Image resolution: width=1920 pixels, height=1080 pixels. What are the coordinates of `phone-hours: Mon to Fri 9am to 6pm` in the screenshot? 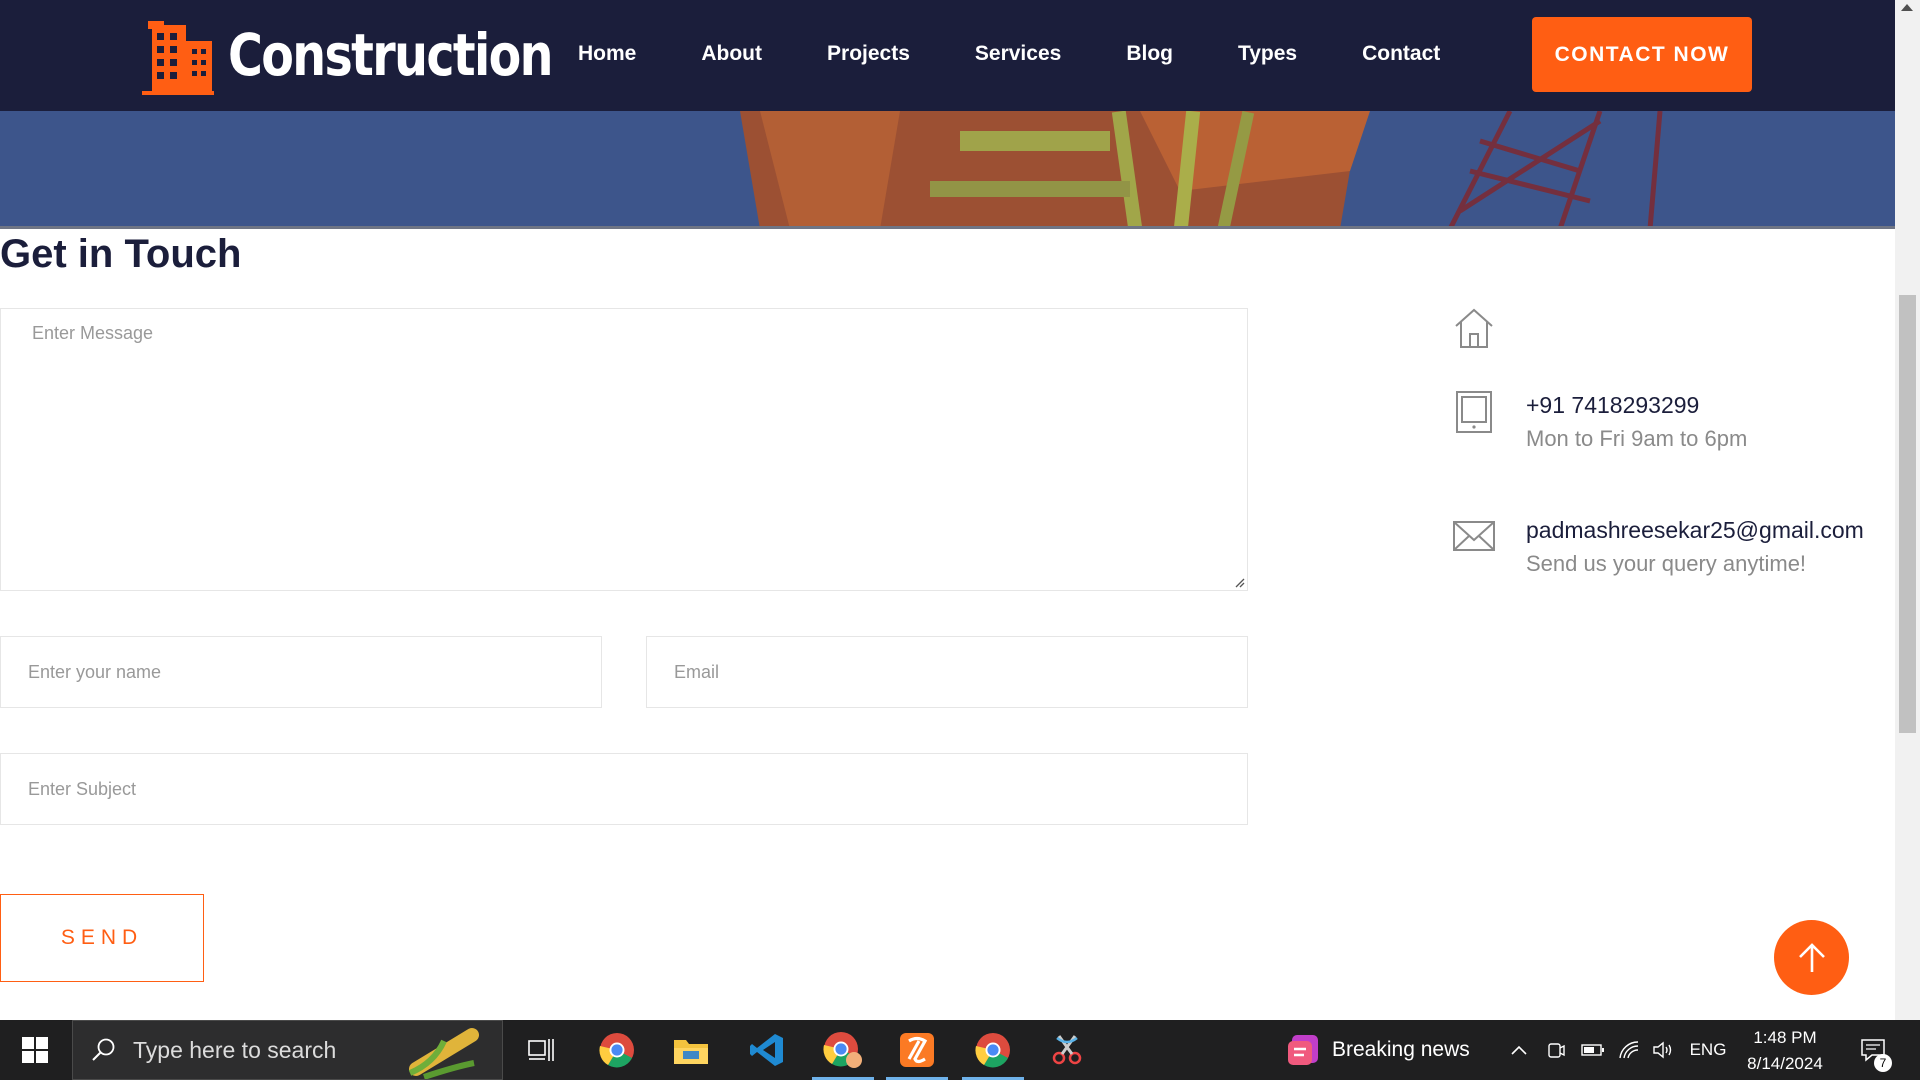 It's located at (1637, 438).